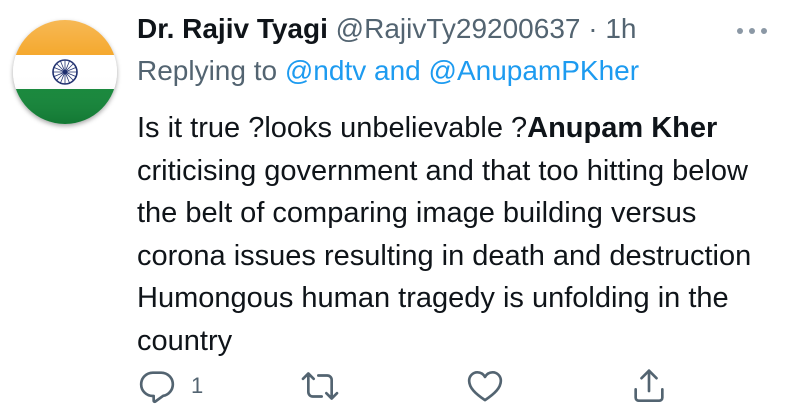  I want to click on mention-conjunction: and, so click(397, 70).